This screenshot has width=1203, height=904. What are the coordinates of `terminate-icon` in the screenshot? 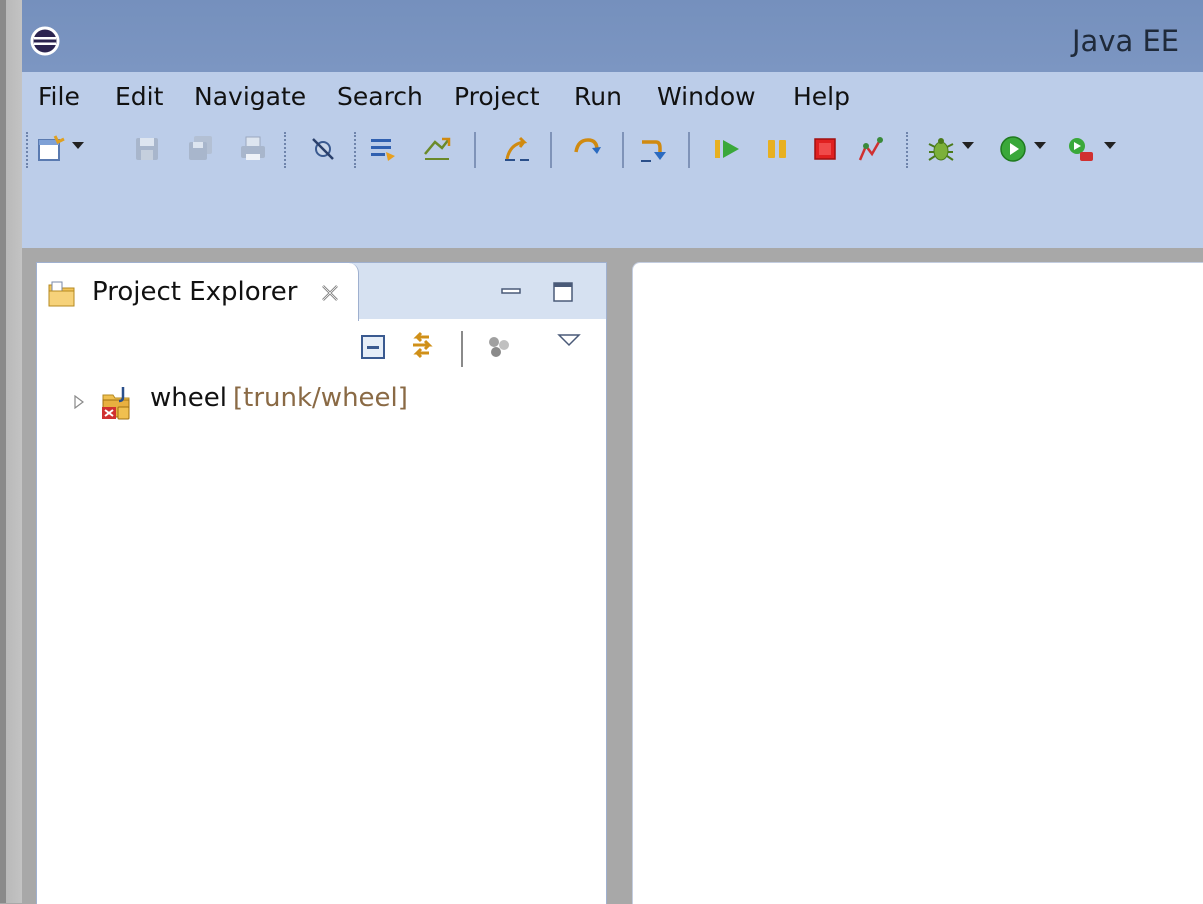 It's located at (825, 149).